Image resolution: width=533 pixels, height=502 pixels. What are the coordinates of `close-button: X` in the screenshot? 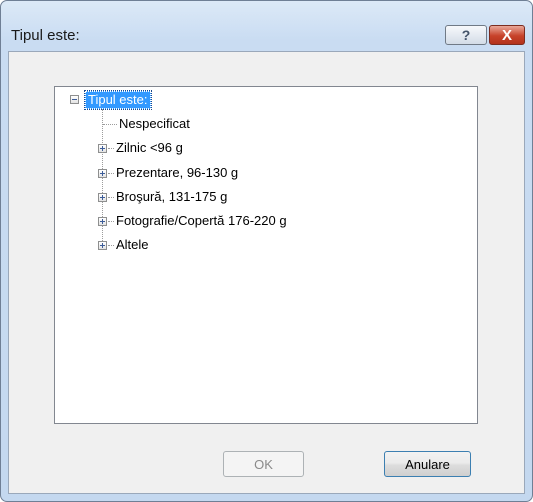 It's located at (507, 35).